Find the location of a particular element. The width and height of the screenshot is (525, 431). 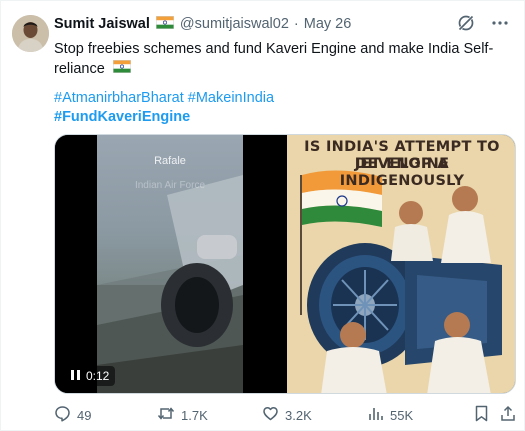

pause-icon is located at coordinates (75, 376).